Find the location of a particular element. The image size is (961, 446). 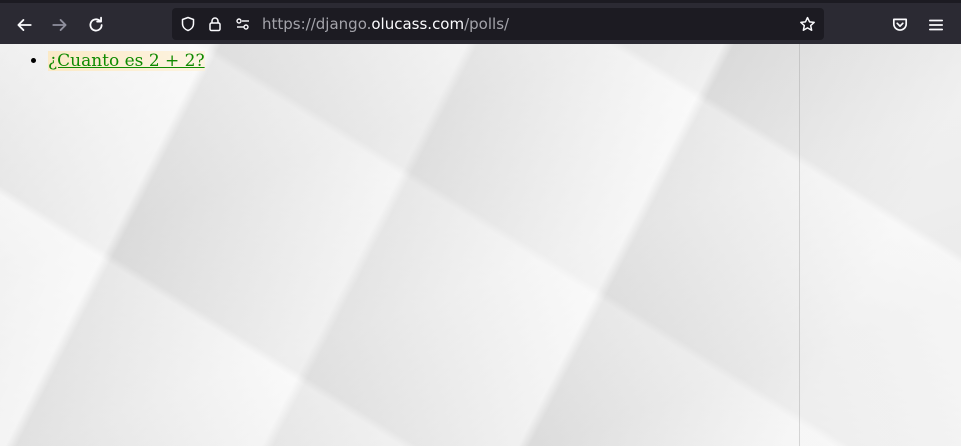

shield-icon is located at coordinates (188, 24).